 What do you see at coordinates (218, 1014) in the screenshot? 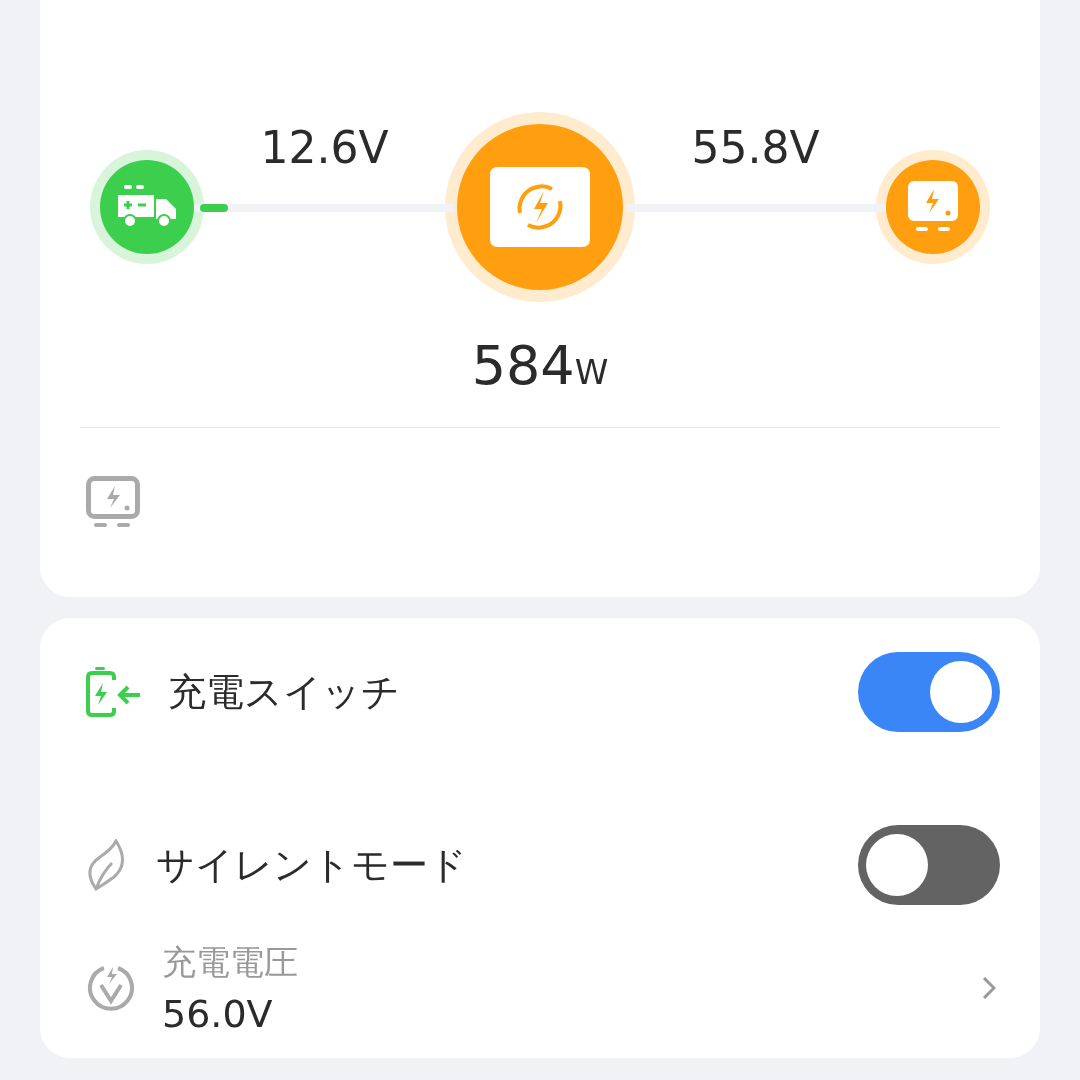
I see `setting-value: 56.0V` at bounding box center [218, 1014].